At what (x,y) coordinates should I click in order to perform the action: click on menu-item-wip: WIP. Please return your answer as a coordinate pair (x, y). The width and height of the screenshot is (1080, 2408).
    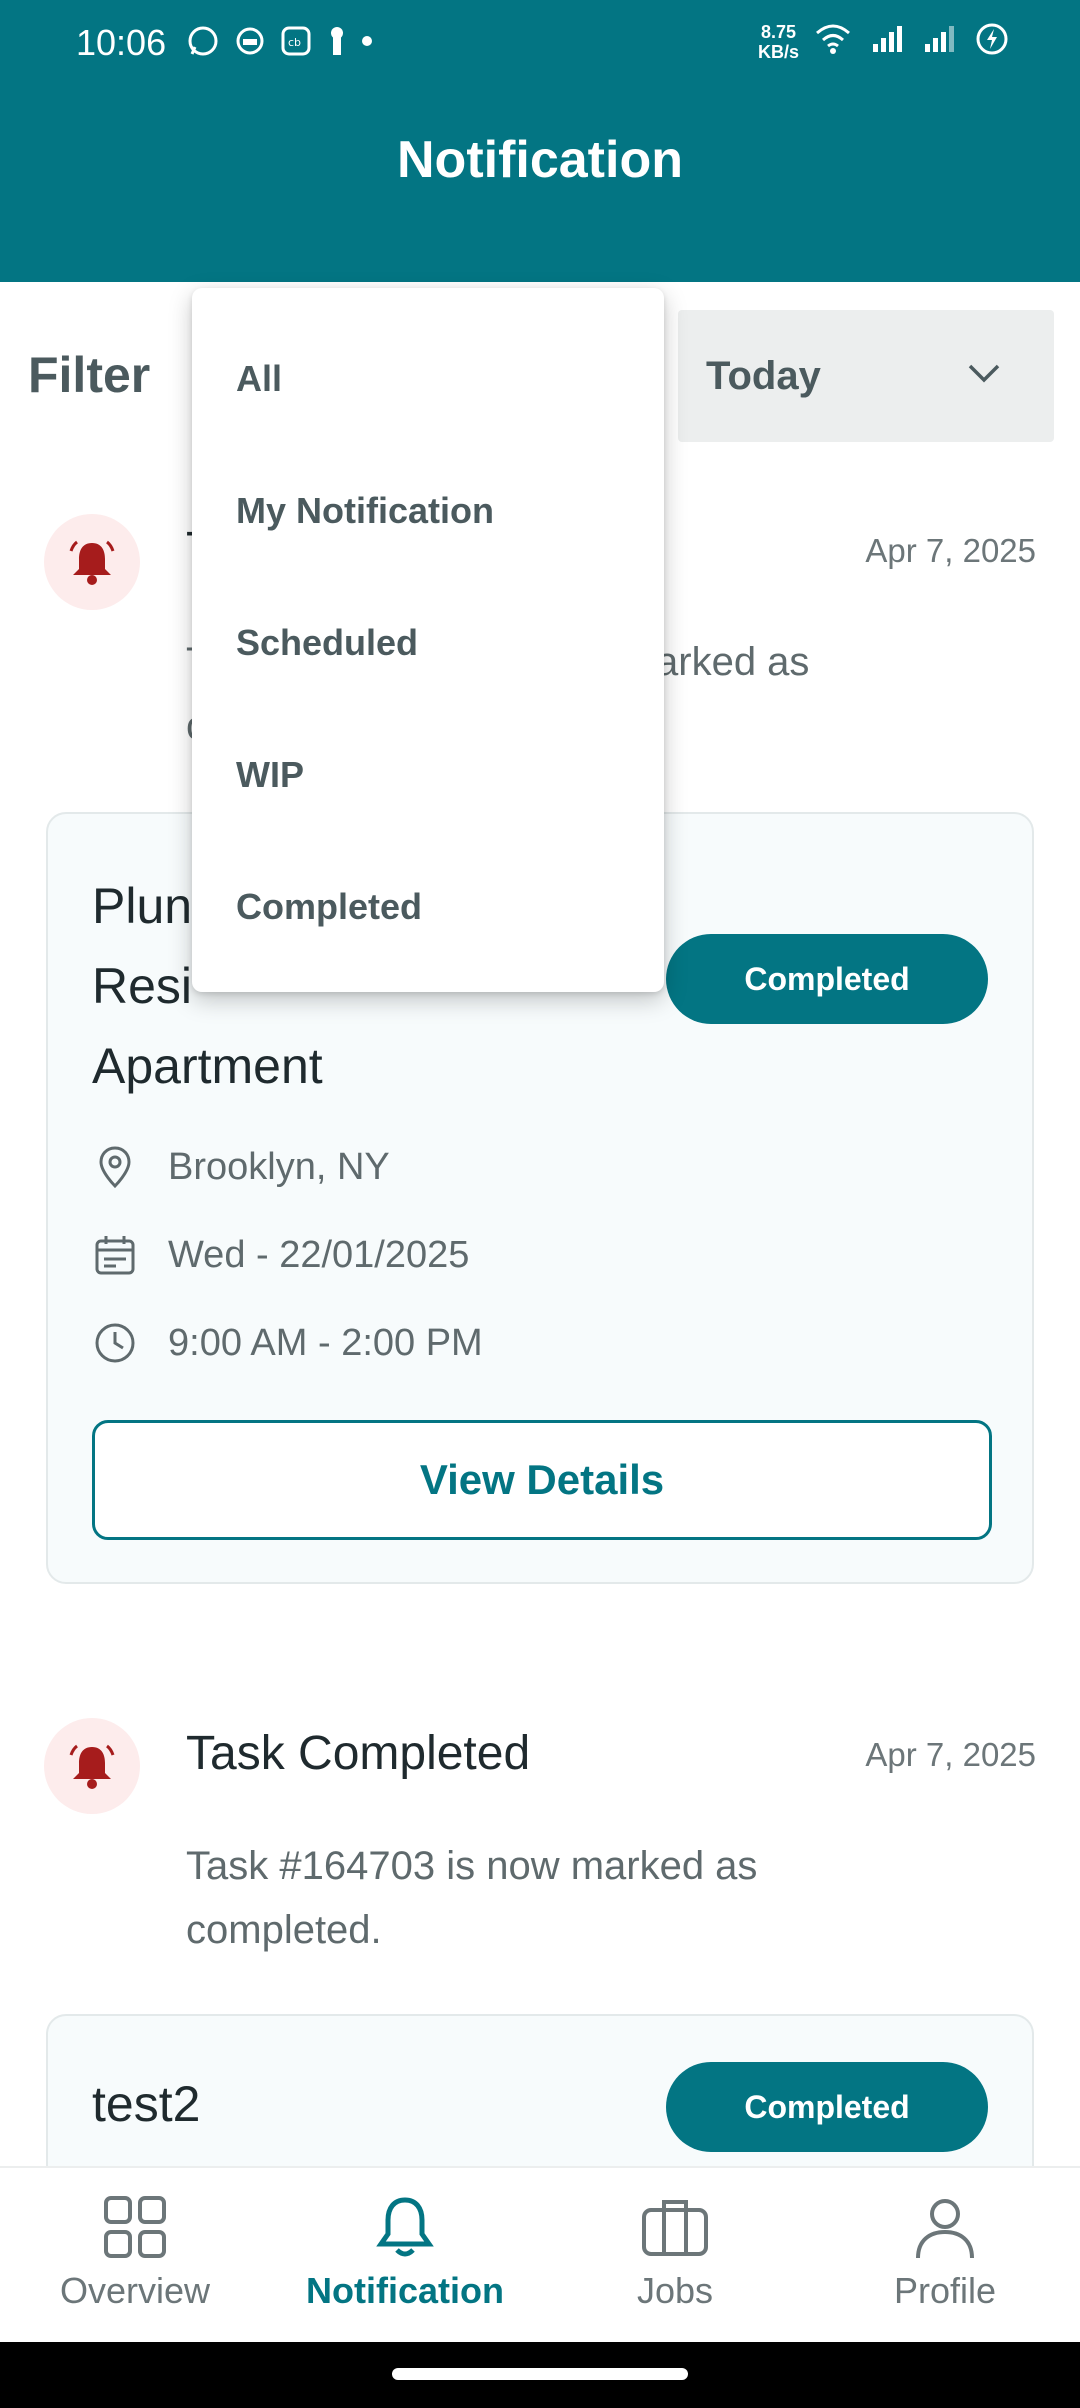
    Looking at the image, I should click on (270, 775).